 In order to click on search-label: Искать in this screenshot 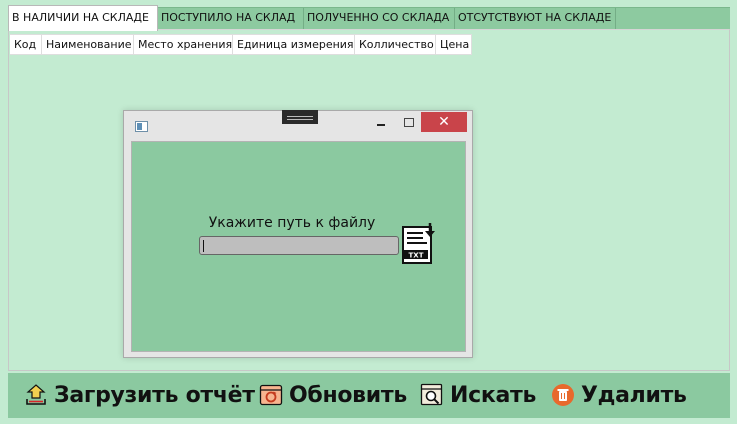, I will do `click(493, 395)`.